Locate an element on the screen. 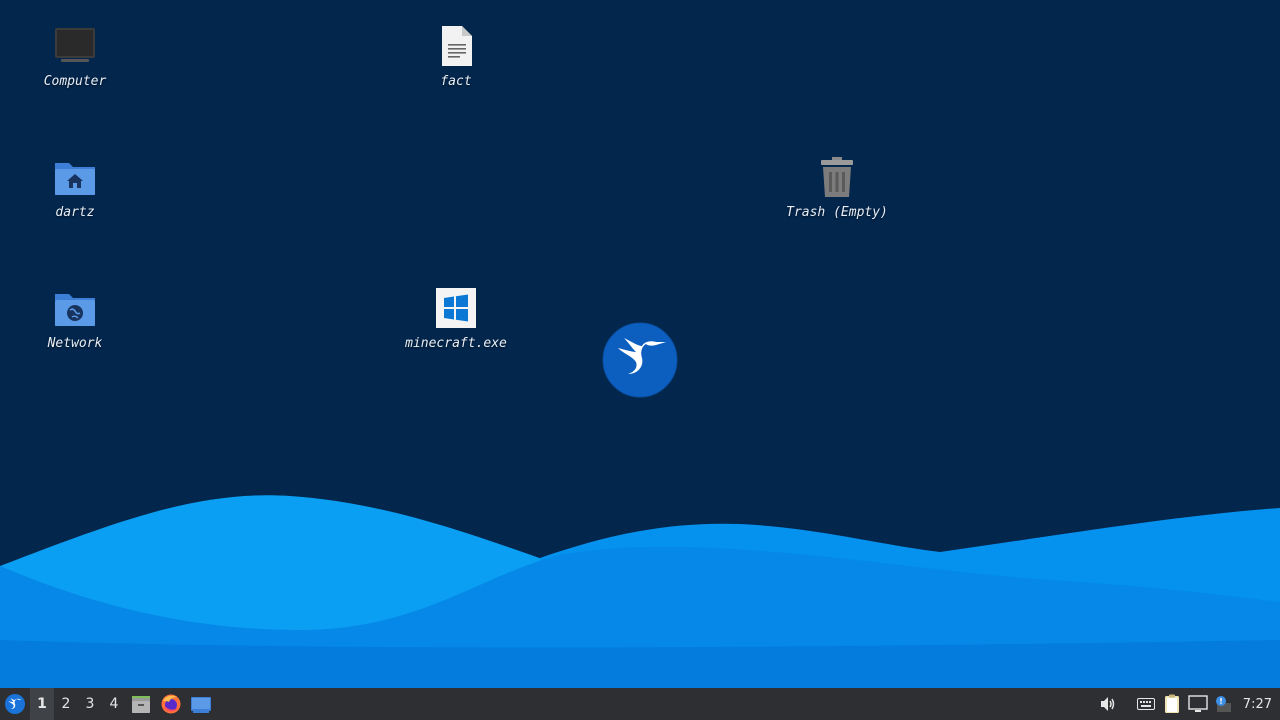 This screenshot has height=720, width=1280. network-status-button is located at coordinates (1198, 704).